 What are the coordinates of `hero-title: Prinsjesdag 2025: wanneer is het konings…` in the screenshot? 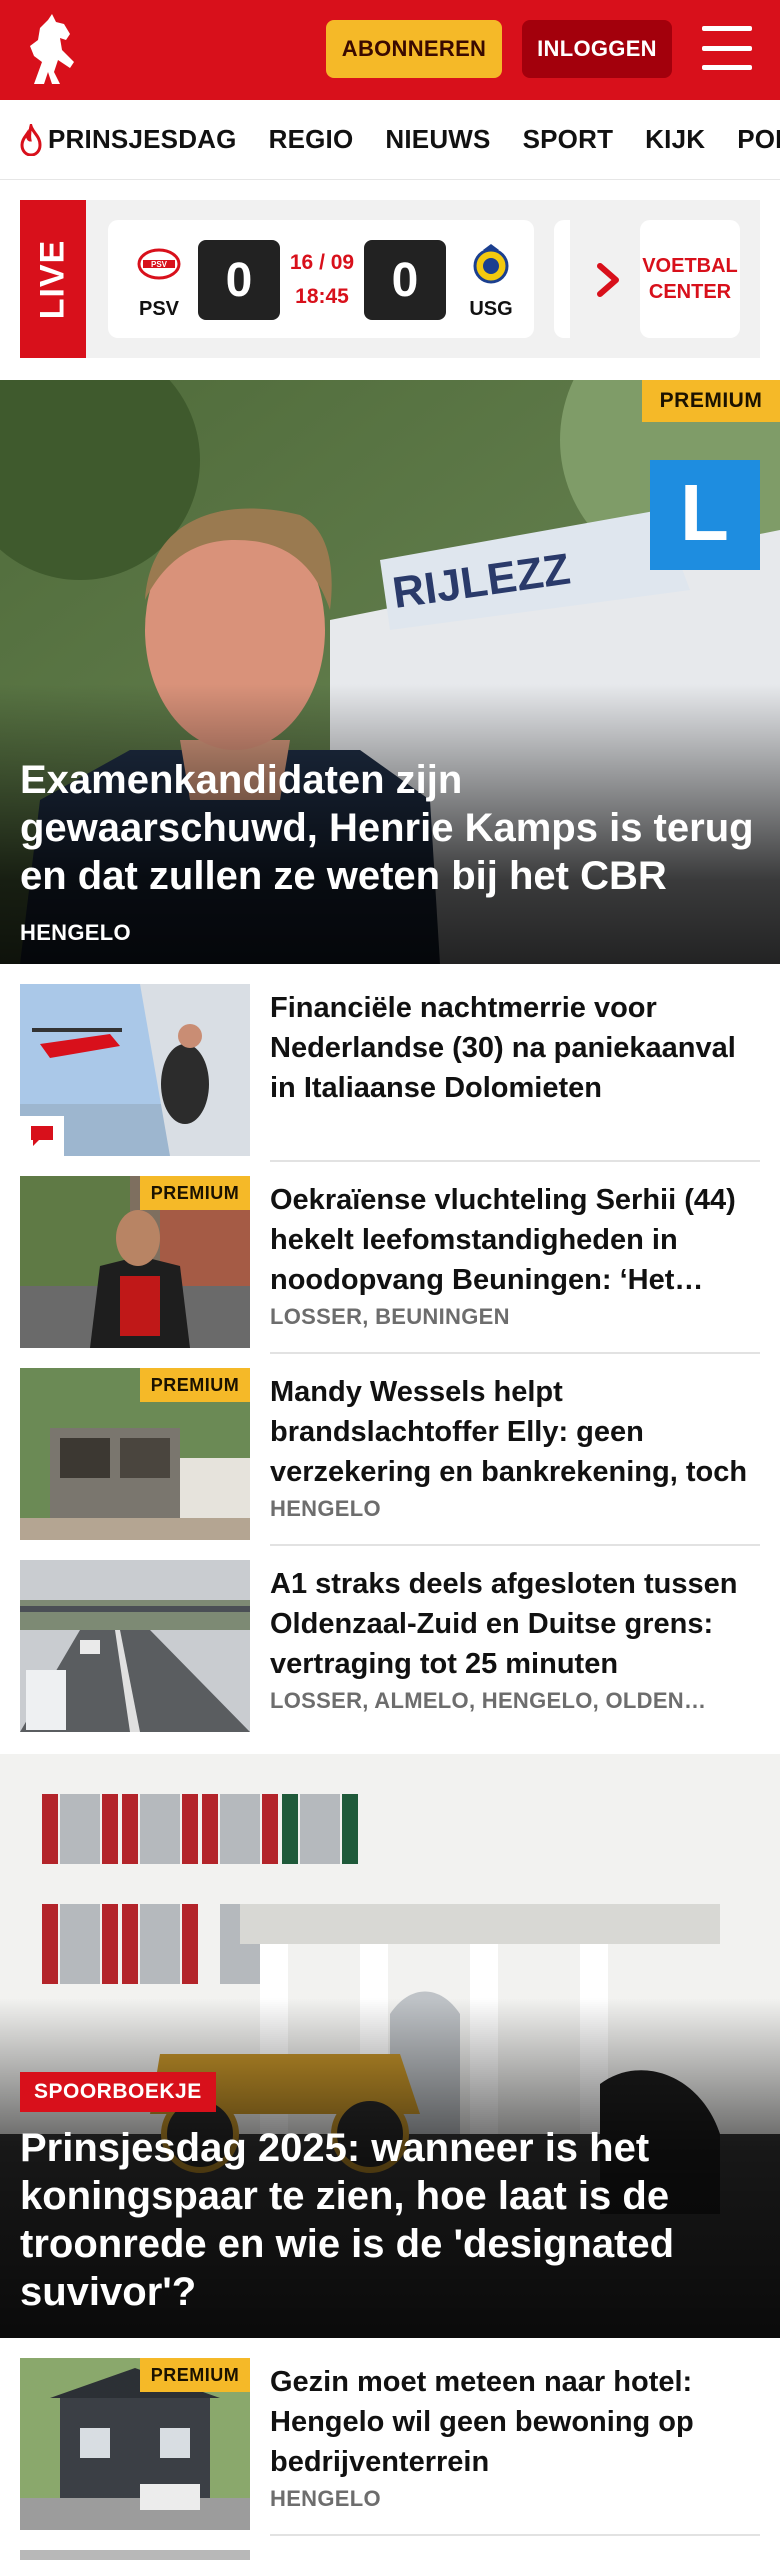 It's located at (390, 2220).